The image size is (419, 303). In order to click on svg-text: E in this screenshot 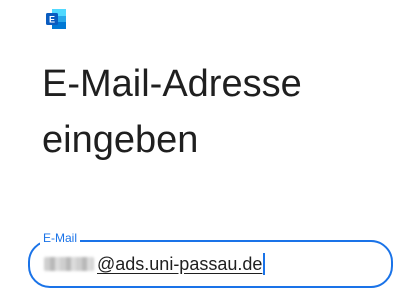, I will do `click(52, 20)`.